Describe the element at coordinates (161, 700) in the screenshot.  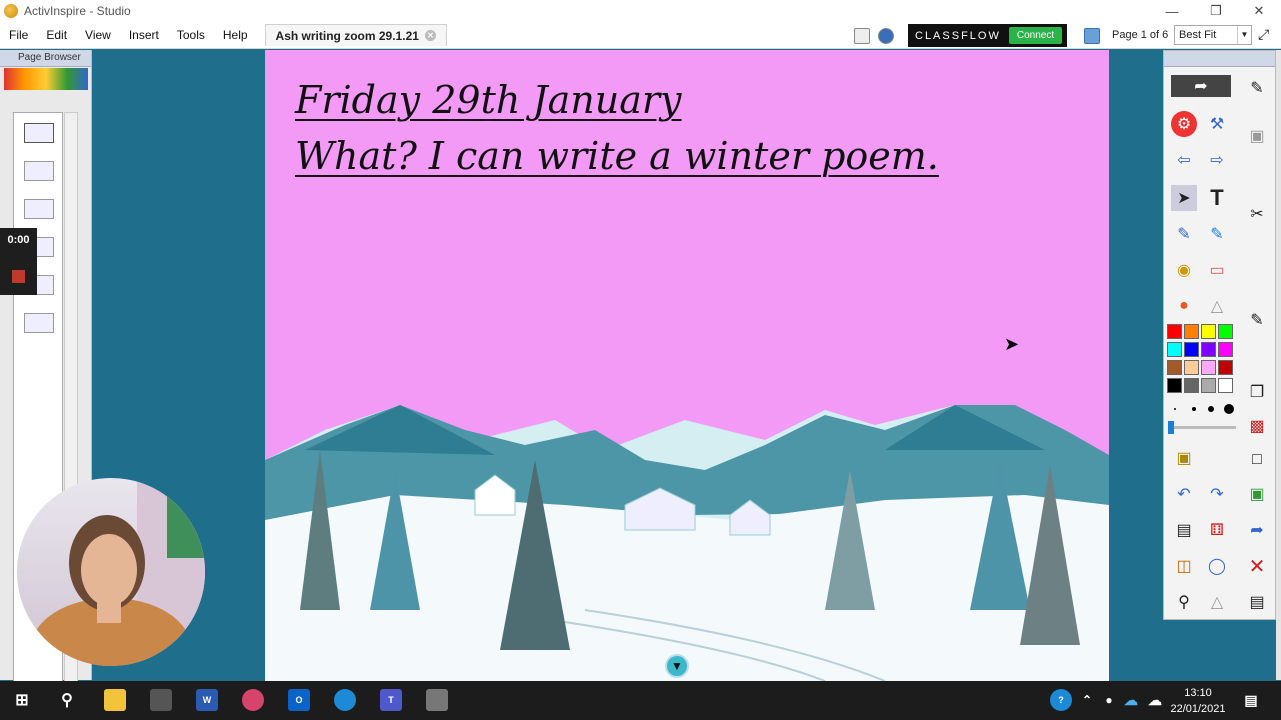
I see `sims-app-icon` at that location.